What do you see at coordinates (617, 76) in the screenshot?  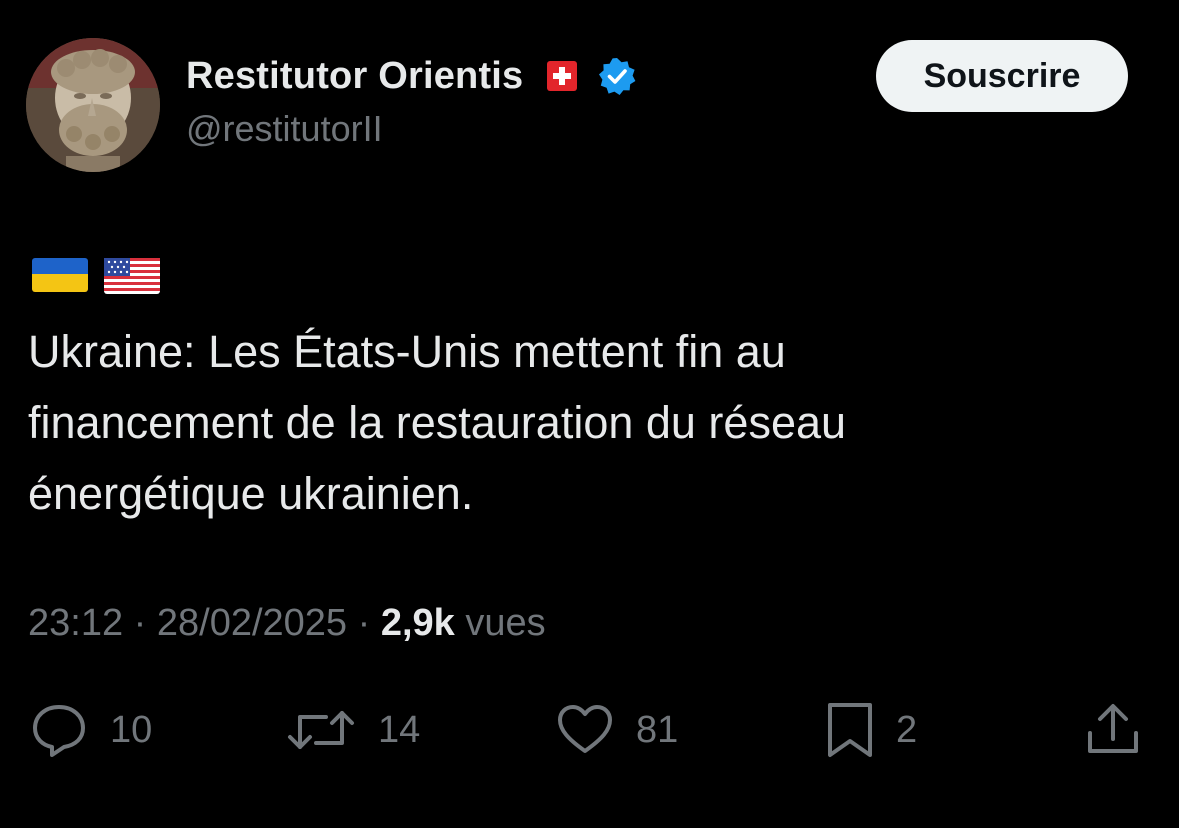 I see `verified-badge-icon` at bounding box center [617, 76].